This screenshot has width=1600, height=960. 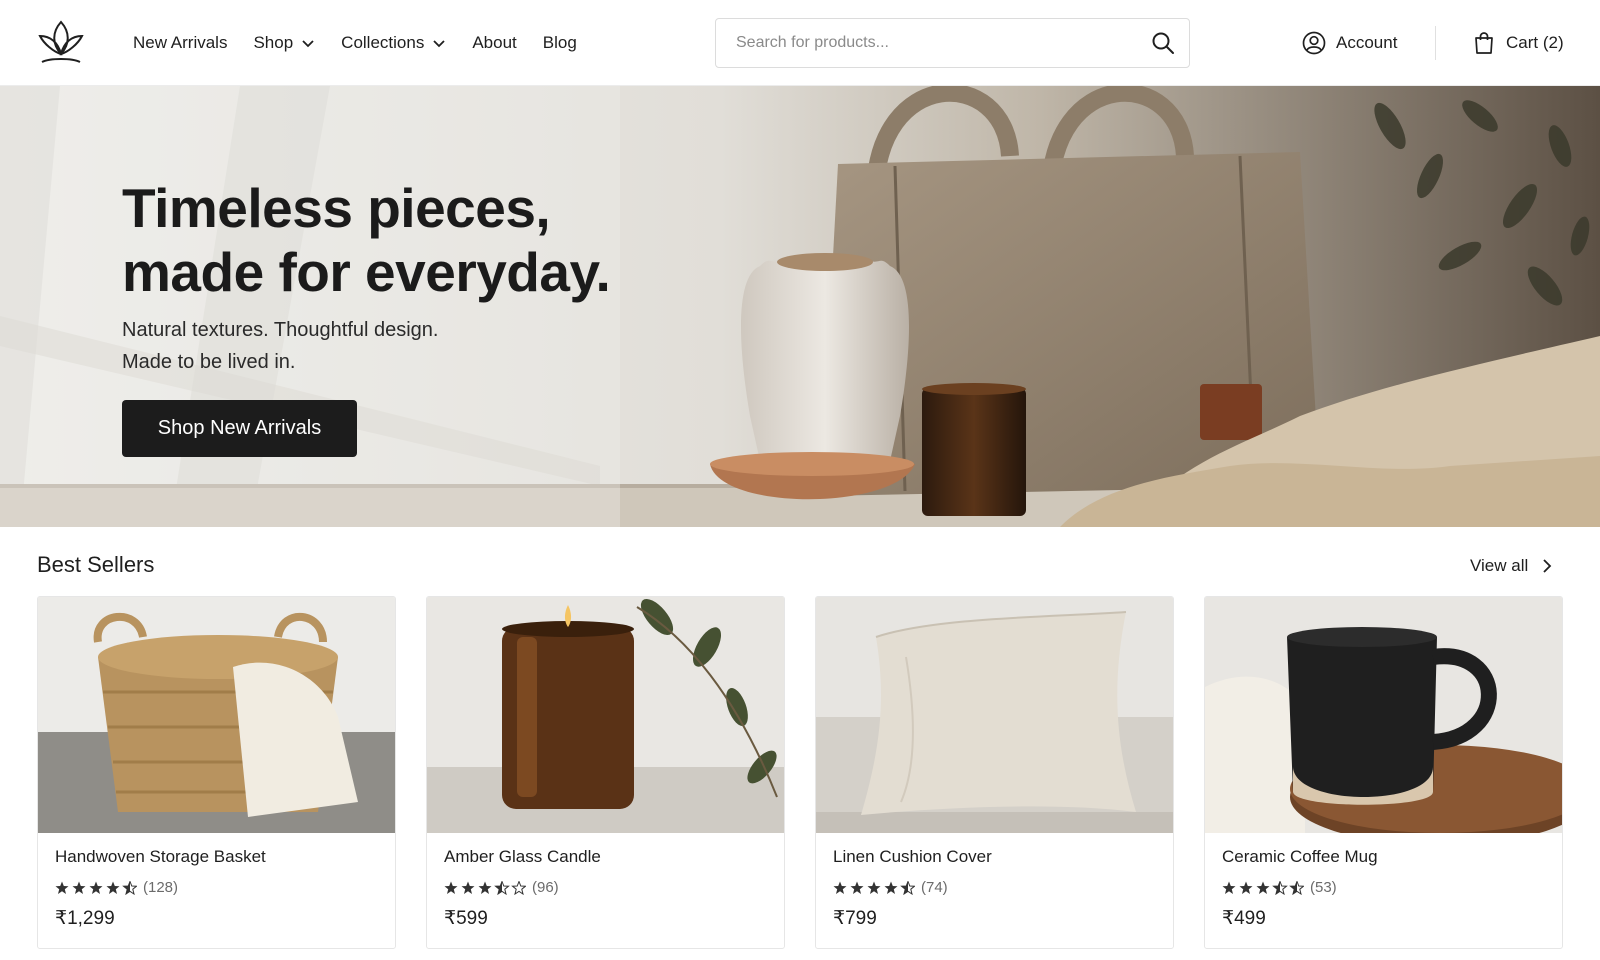 What do you see at coordinates (85, 918) in the screenshot?
I see `product-price: ₹1,299` at bounding box center [85, 918].